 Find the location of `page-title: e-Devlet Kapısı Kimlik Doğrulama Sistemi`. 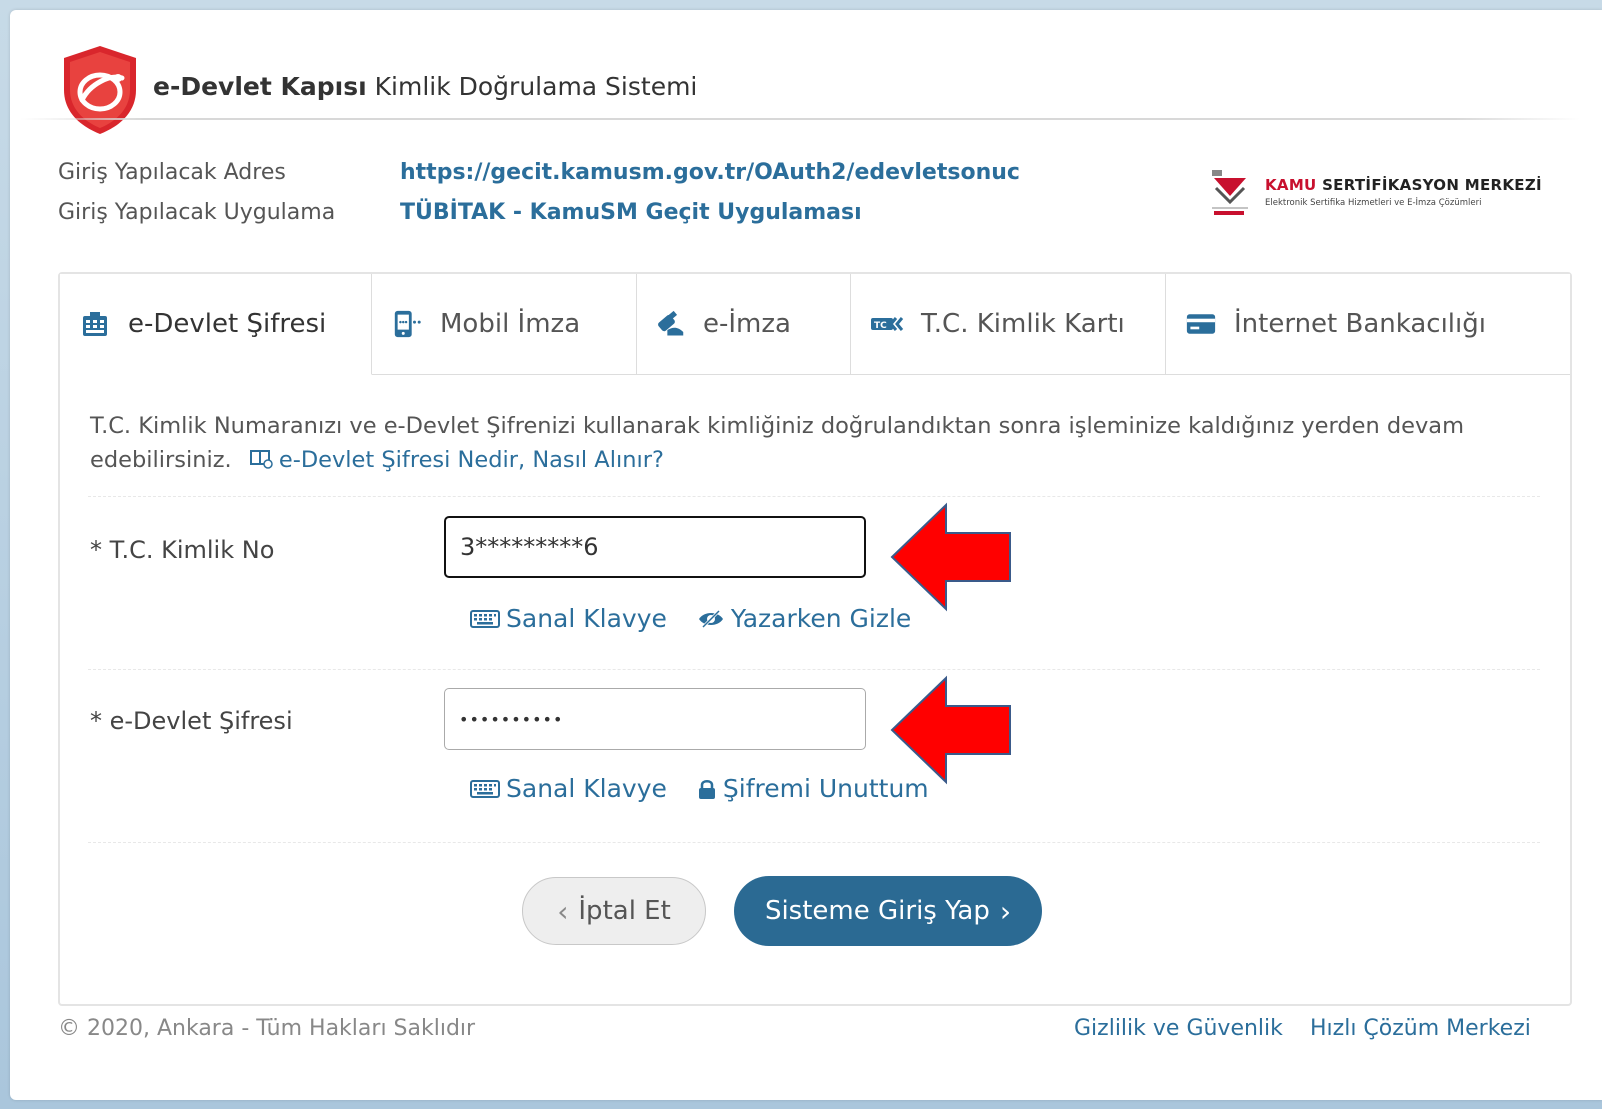

page-title: e-Devlet Kapısı Kimlik Doğrulama Sistemi is located at coordinates (425, 86).